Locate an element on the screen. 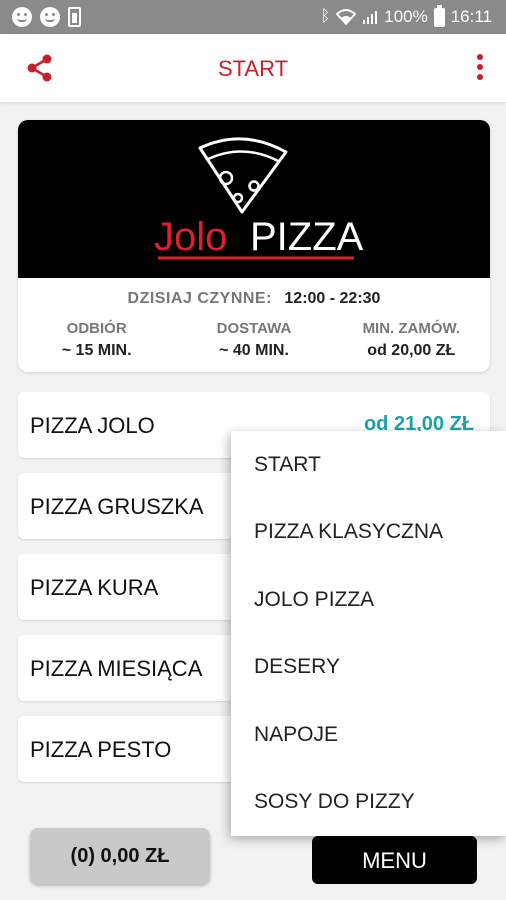 The height and width of the screenshot is (900, 506). menu-item-desery: DESERY is located at coordinates (368, 668).